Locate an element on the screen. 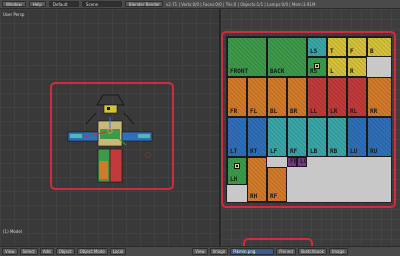 The width and height of the screenshot is (400, 256). atlas-tile-label: FRONT is located at coordinates (239, 71).